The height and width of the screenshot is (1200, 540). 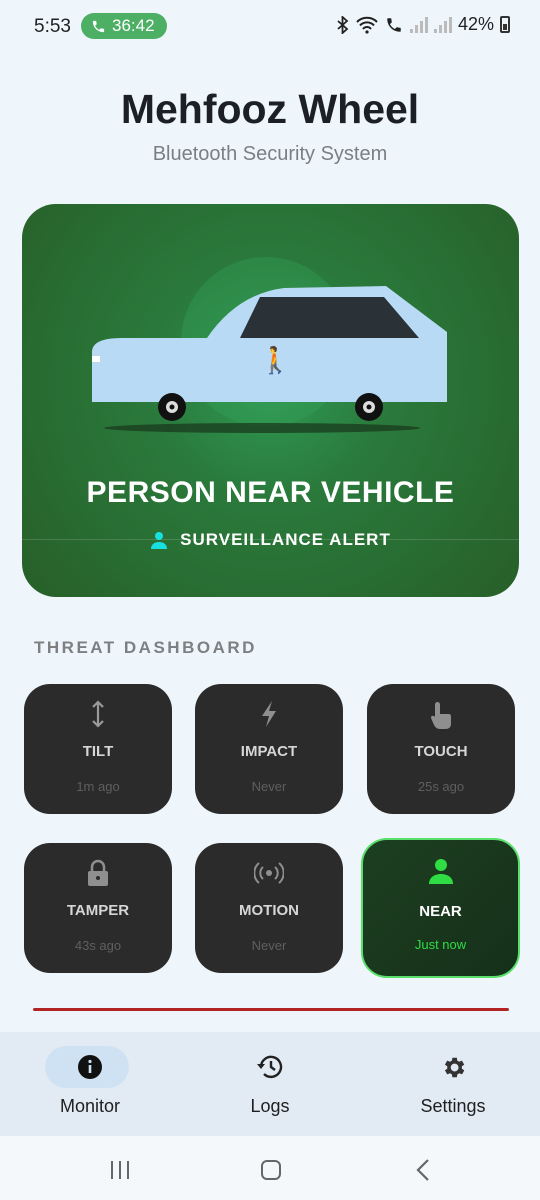 I want to click on gear-icon, so click(x=454, y=1067).